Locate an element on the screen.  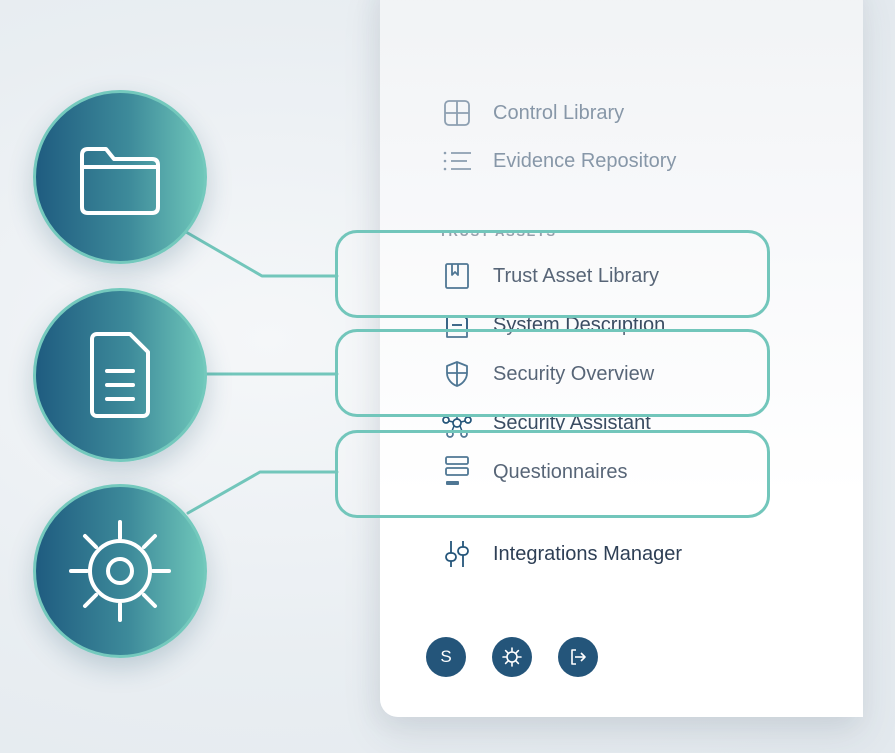
feature-circle-folder is located at coordinates (120, 177).